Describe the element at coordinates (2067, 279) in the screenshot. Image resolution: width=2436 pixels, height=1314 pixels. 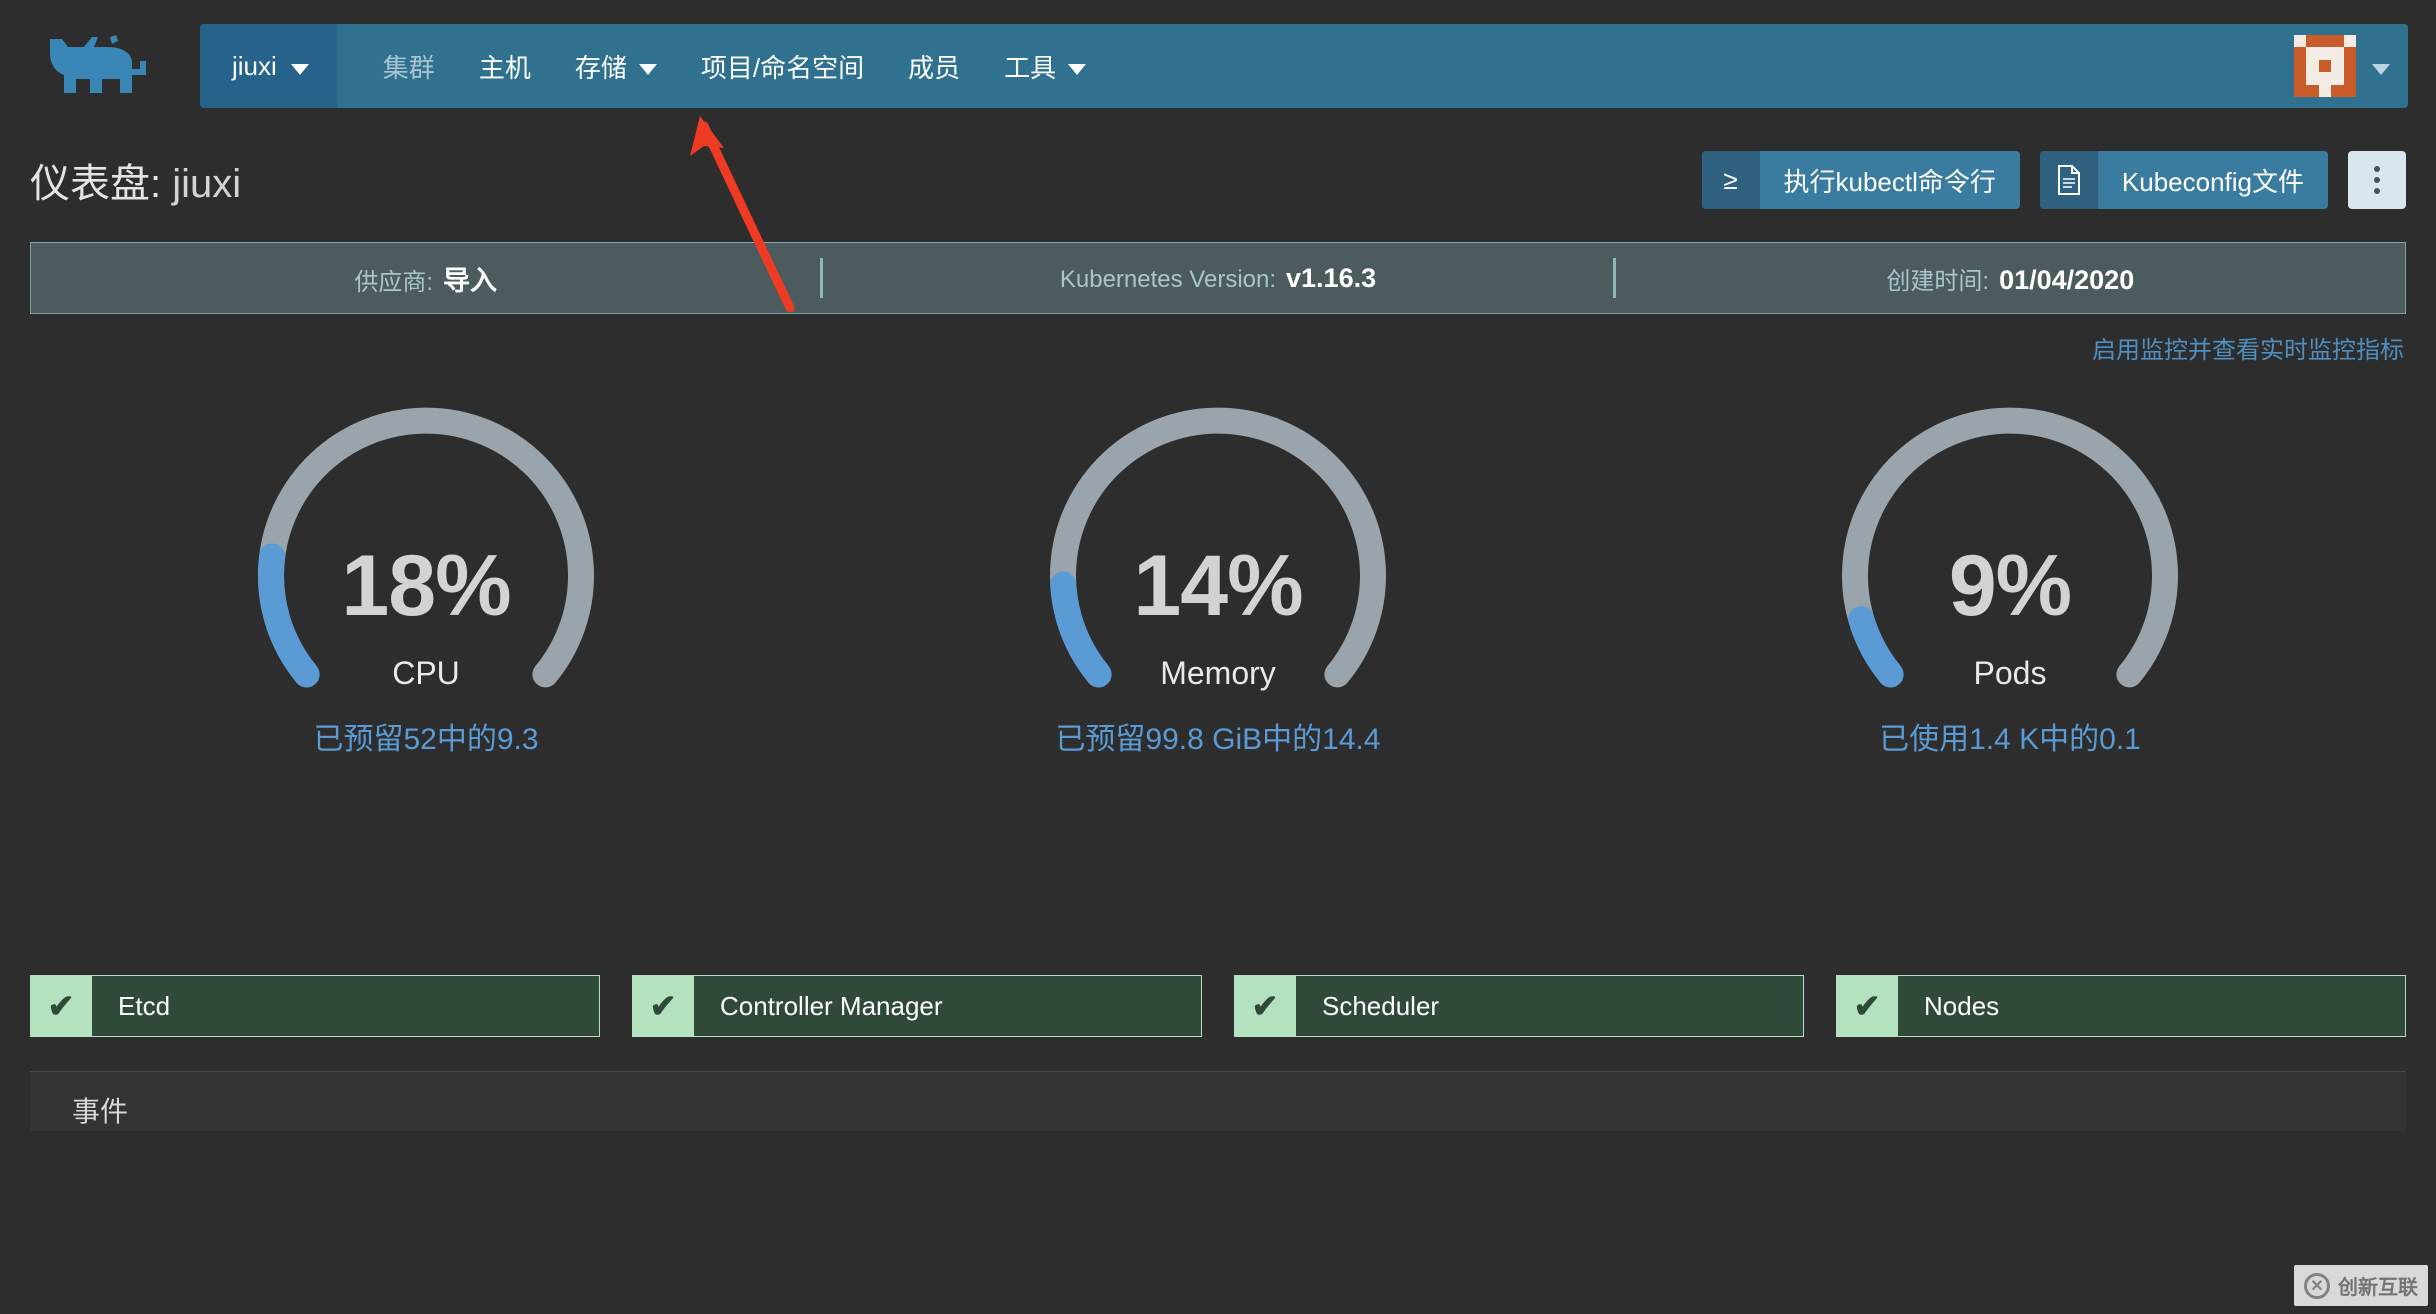
I see `info-value: 01/04/2020` at that location.